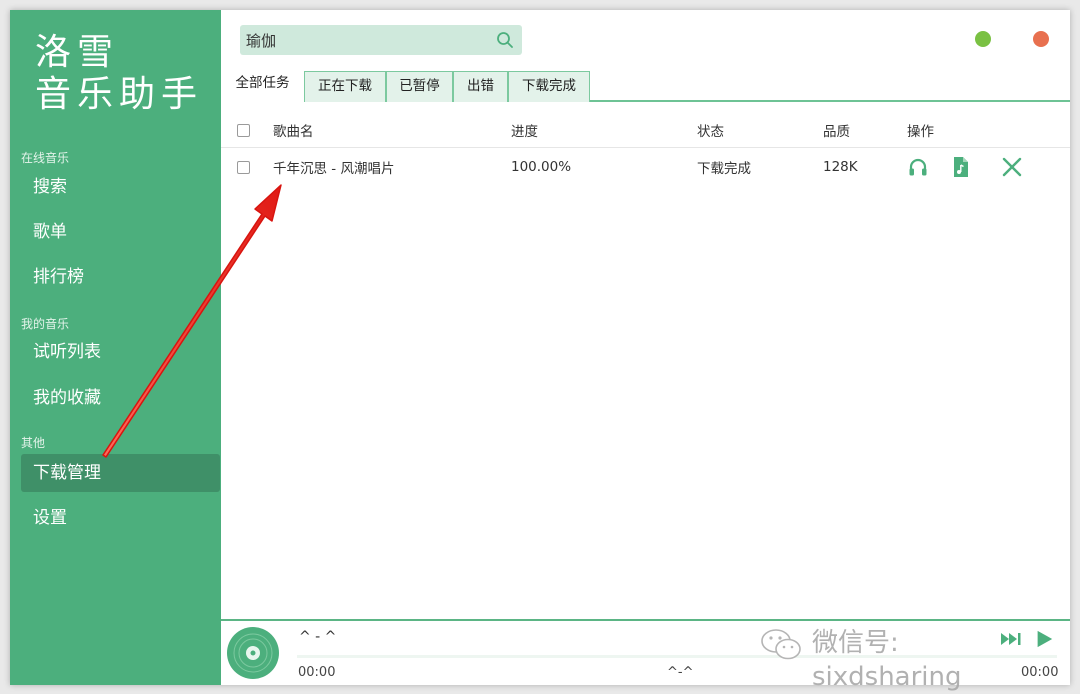  I want to click on player-track-title: ^ - ^, so click(318, 637).